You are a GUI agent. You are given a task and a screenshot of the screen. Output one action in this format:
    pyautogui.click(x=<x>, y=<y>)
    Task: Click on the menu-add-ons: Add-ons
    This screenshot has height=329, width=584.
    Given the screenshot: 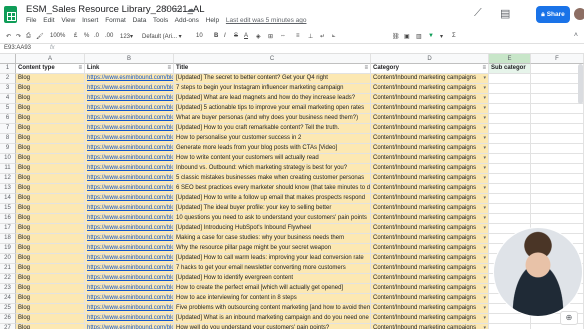 What is the action you would take?
    pyautogui.click(x=187, y=20)
    